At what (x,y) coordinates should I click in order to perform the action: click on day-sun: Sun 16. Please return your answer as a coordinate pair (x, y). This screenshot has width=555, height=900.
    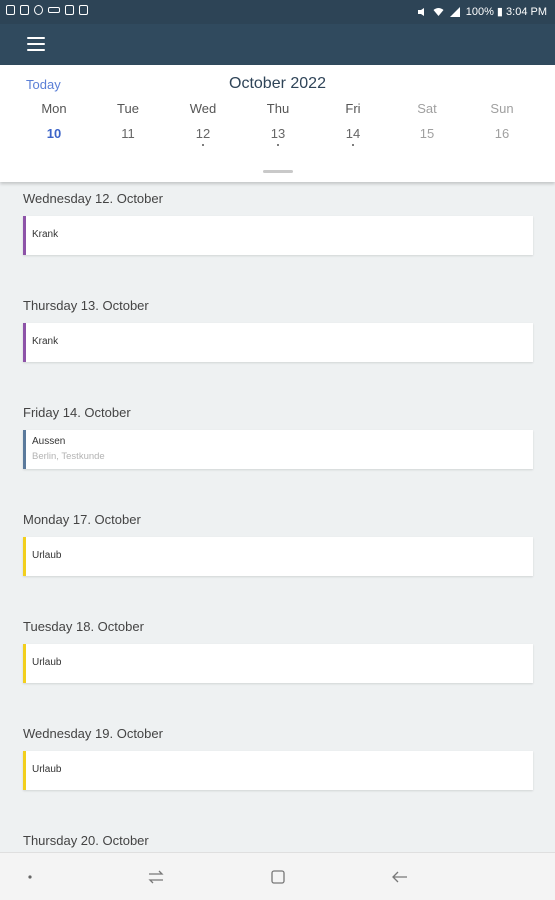
    Looking at the image, I should click on (502, 121).